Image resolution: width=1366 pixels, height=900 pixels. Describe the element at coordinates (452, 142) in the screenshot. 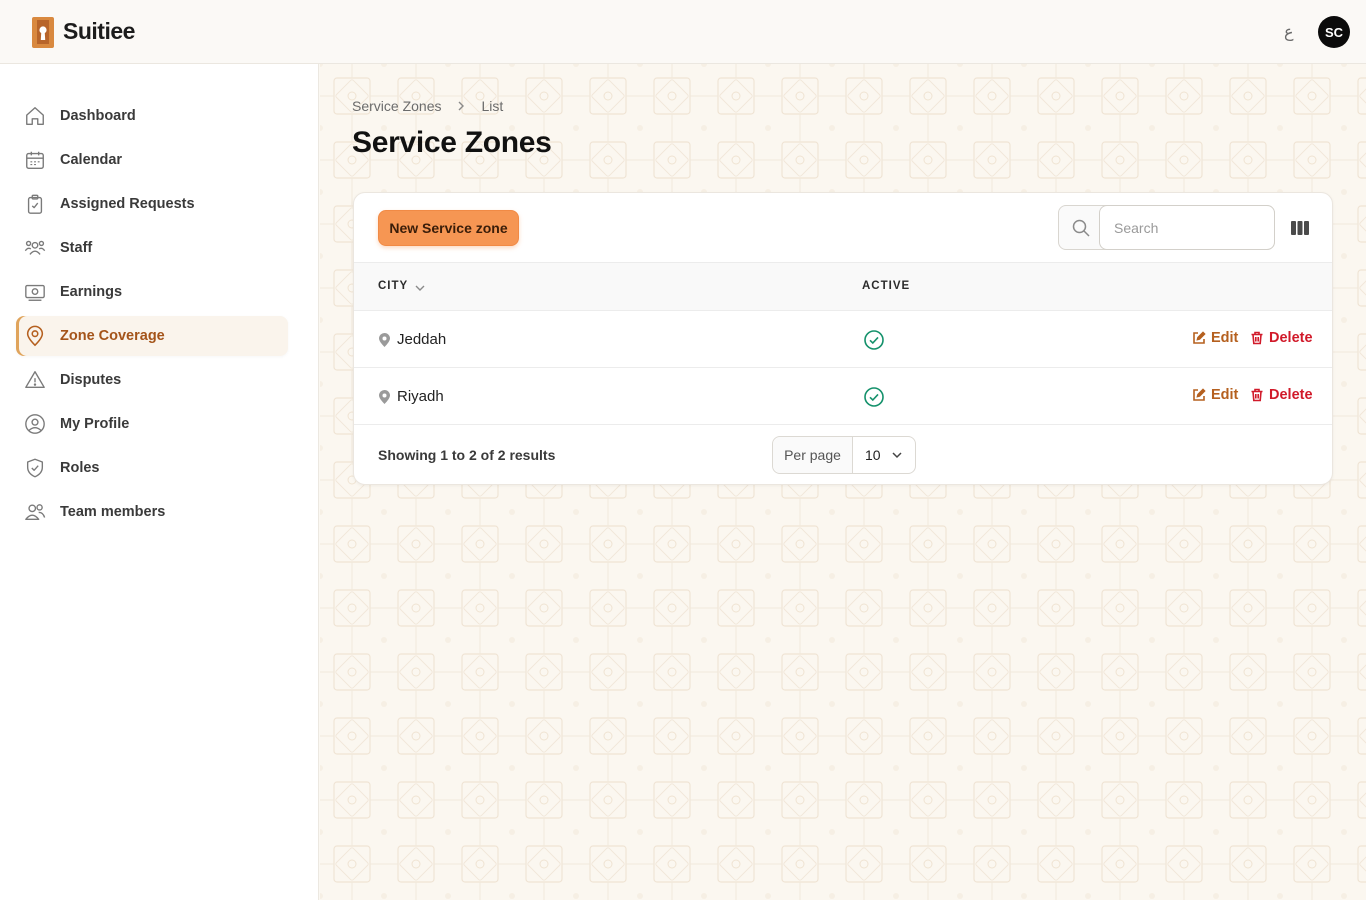

I see `page-title: Service Zones` at that location.